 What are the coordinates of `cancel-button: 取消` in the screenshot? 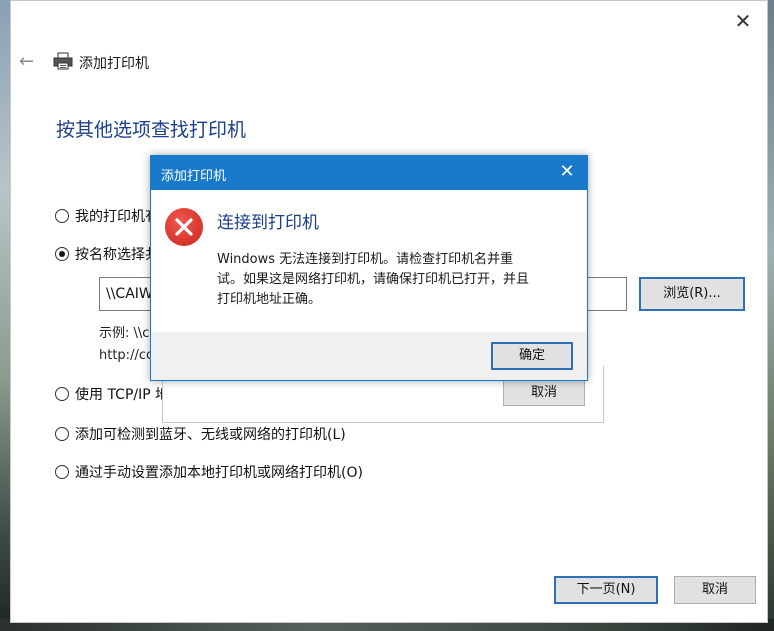 It's located at (715, 590).